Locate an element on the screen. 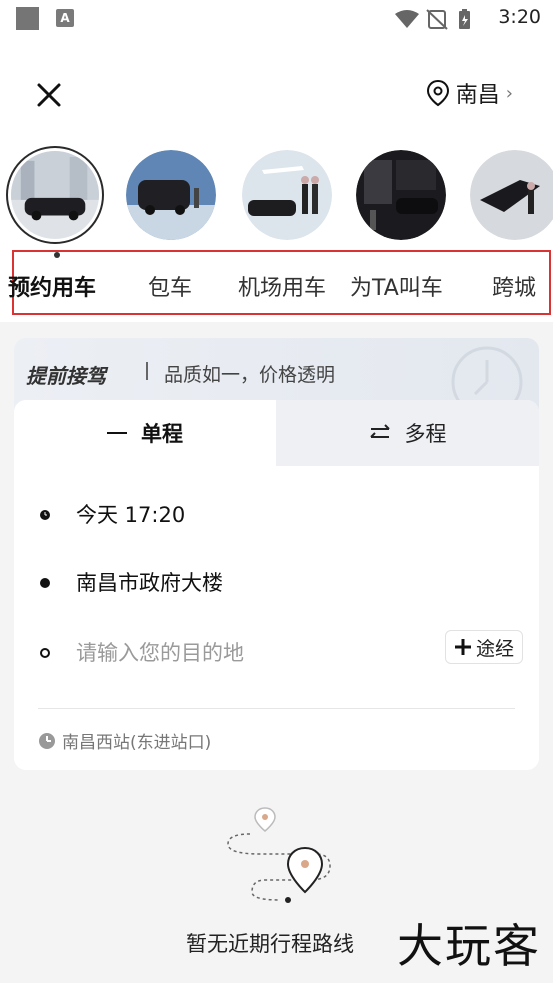  origin-address: 南昌市政府大楼 is located at coordinates (149, 583).